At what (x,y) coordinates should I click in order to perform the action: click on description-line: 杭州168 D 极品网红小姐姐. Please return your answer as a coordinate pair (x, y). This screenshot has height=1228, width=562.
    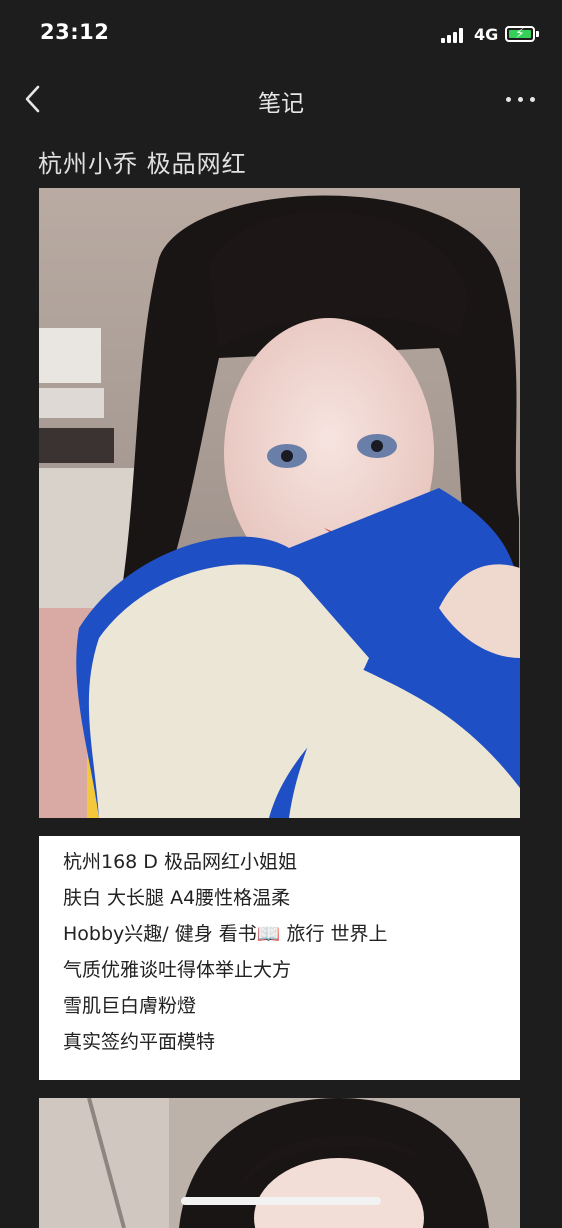
    Looking at the image, I should click on (180, 862).